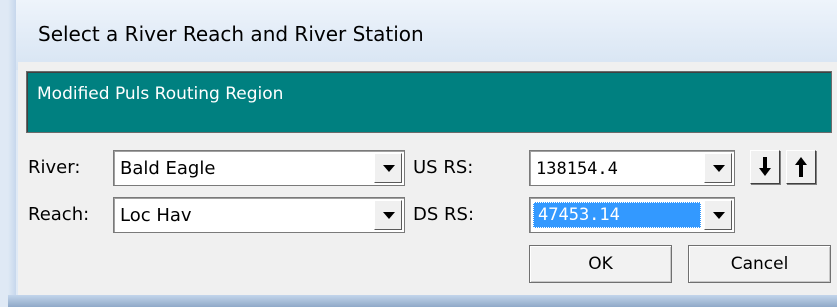 The image size is (837, 307). I want to click on river-select: Bald Eagle, so click(259, 168).